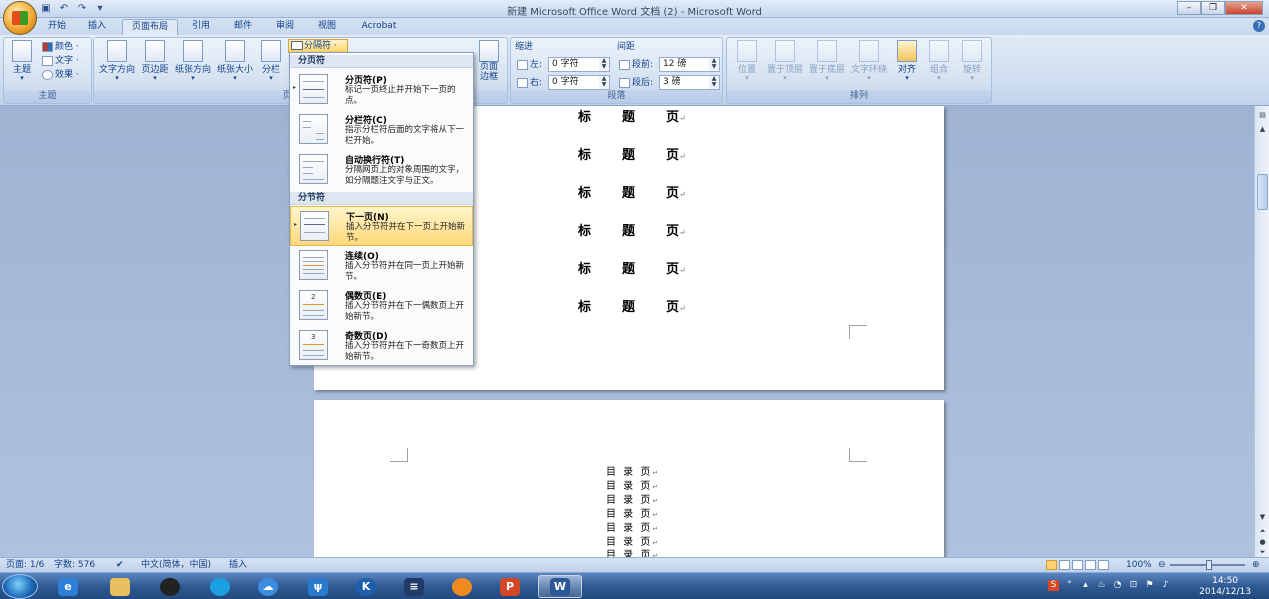 The width and height of the screenshot is (1269, 599). Describe the element at coordinates (869, 61) in the screenshot. I see `text-wrap-button: 文字环绕 ▾` at that location.